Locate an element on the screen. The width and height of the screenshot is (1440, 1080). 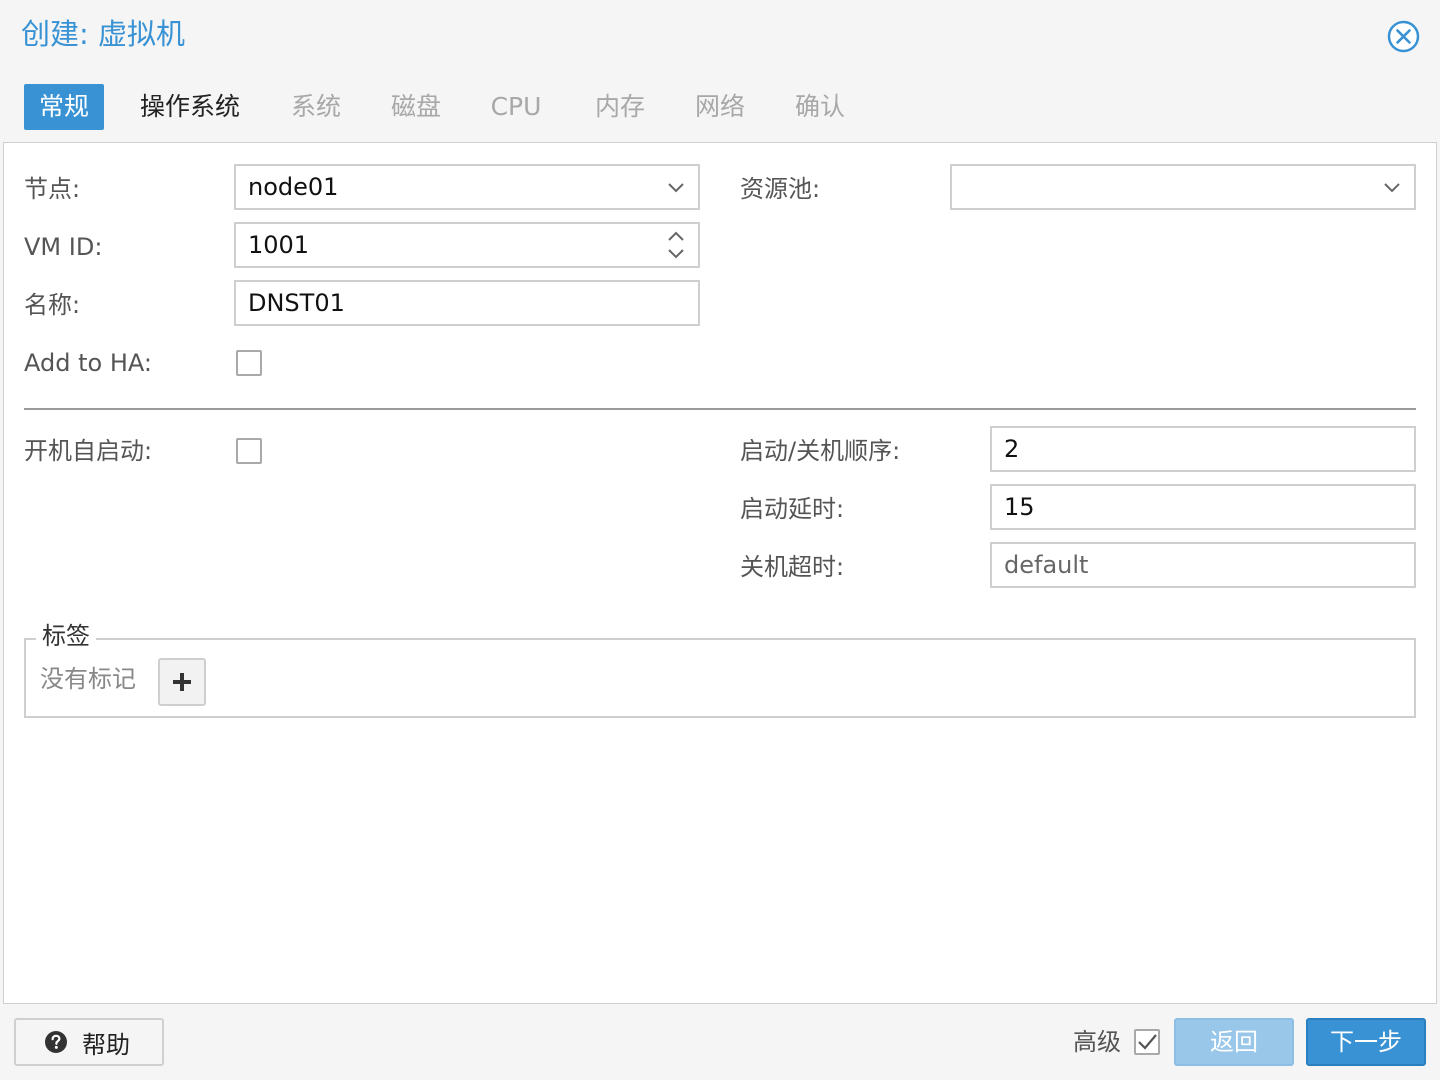
section-divider is located at coordinates (720, 409).